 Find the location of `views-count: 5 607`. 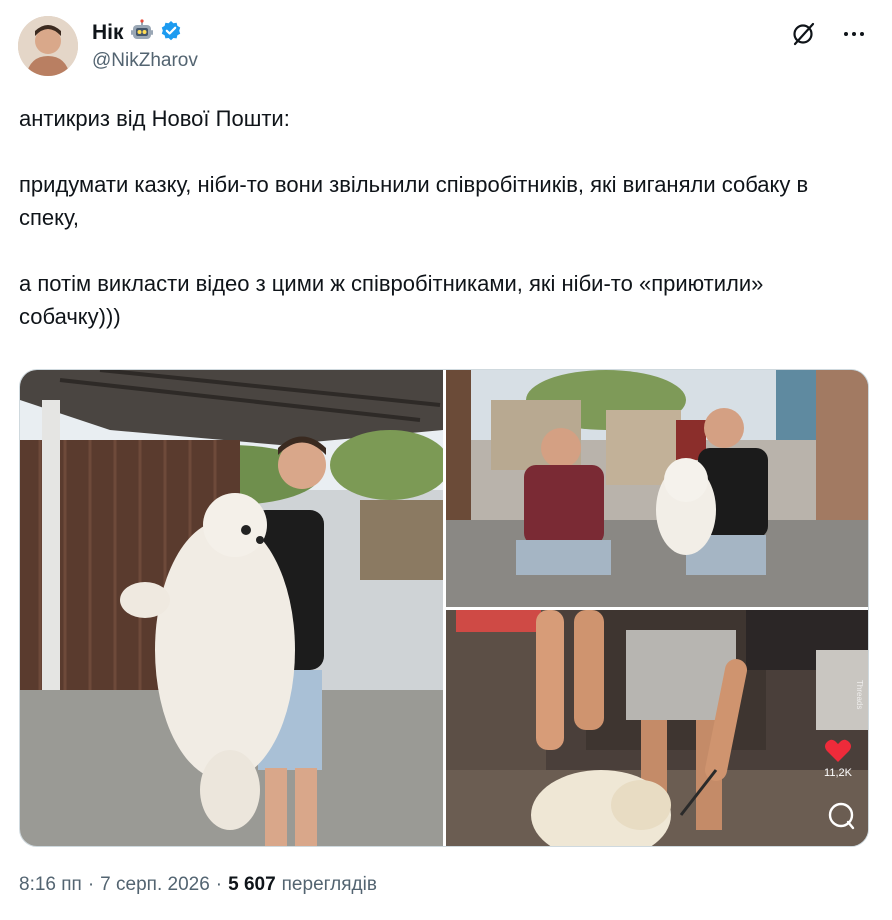

views-count: 5 607 is located at coordinates (252, 885).